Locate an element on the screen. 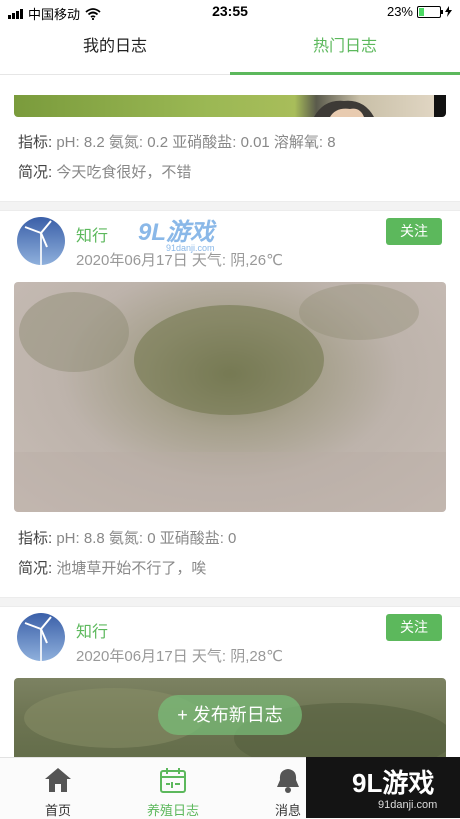 This screenshot has height=819, width=460. home-icon is located at coordinates (58, 780).